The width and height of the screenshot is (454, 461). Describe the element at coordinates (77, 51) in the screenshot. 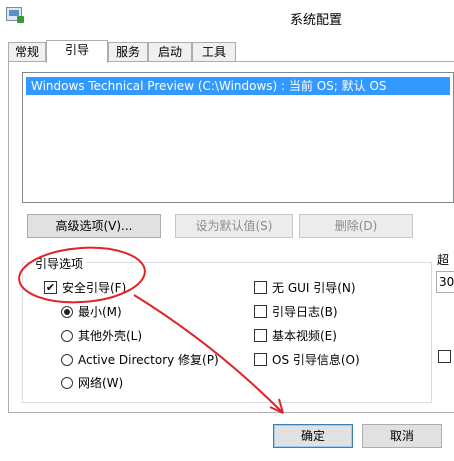

I see `tab-boot: 引导` at that location.